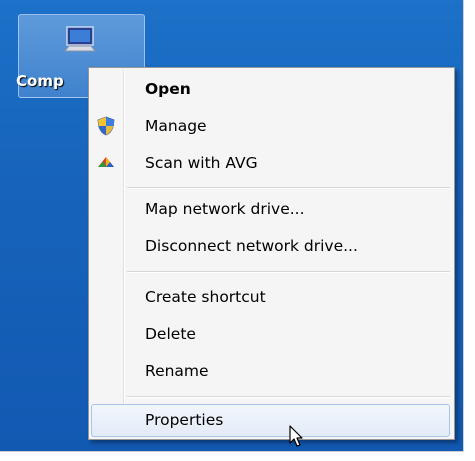  What do you see at coordinates (270, 126) in the screenshot?
I see `menu-item-manage: Manage` at bounding box center [270, 126].